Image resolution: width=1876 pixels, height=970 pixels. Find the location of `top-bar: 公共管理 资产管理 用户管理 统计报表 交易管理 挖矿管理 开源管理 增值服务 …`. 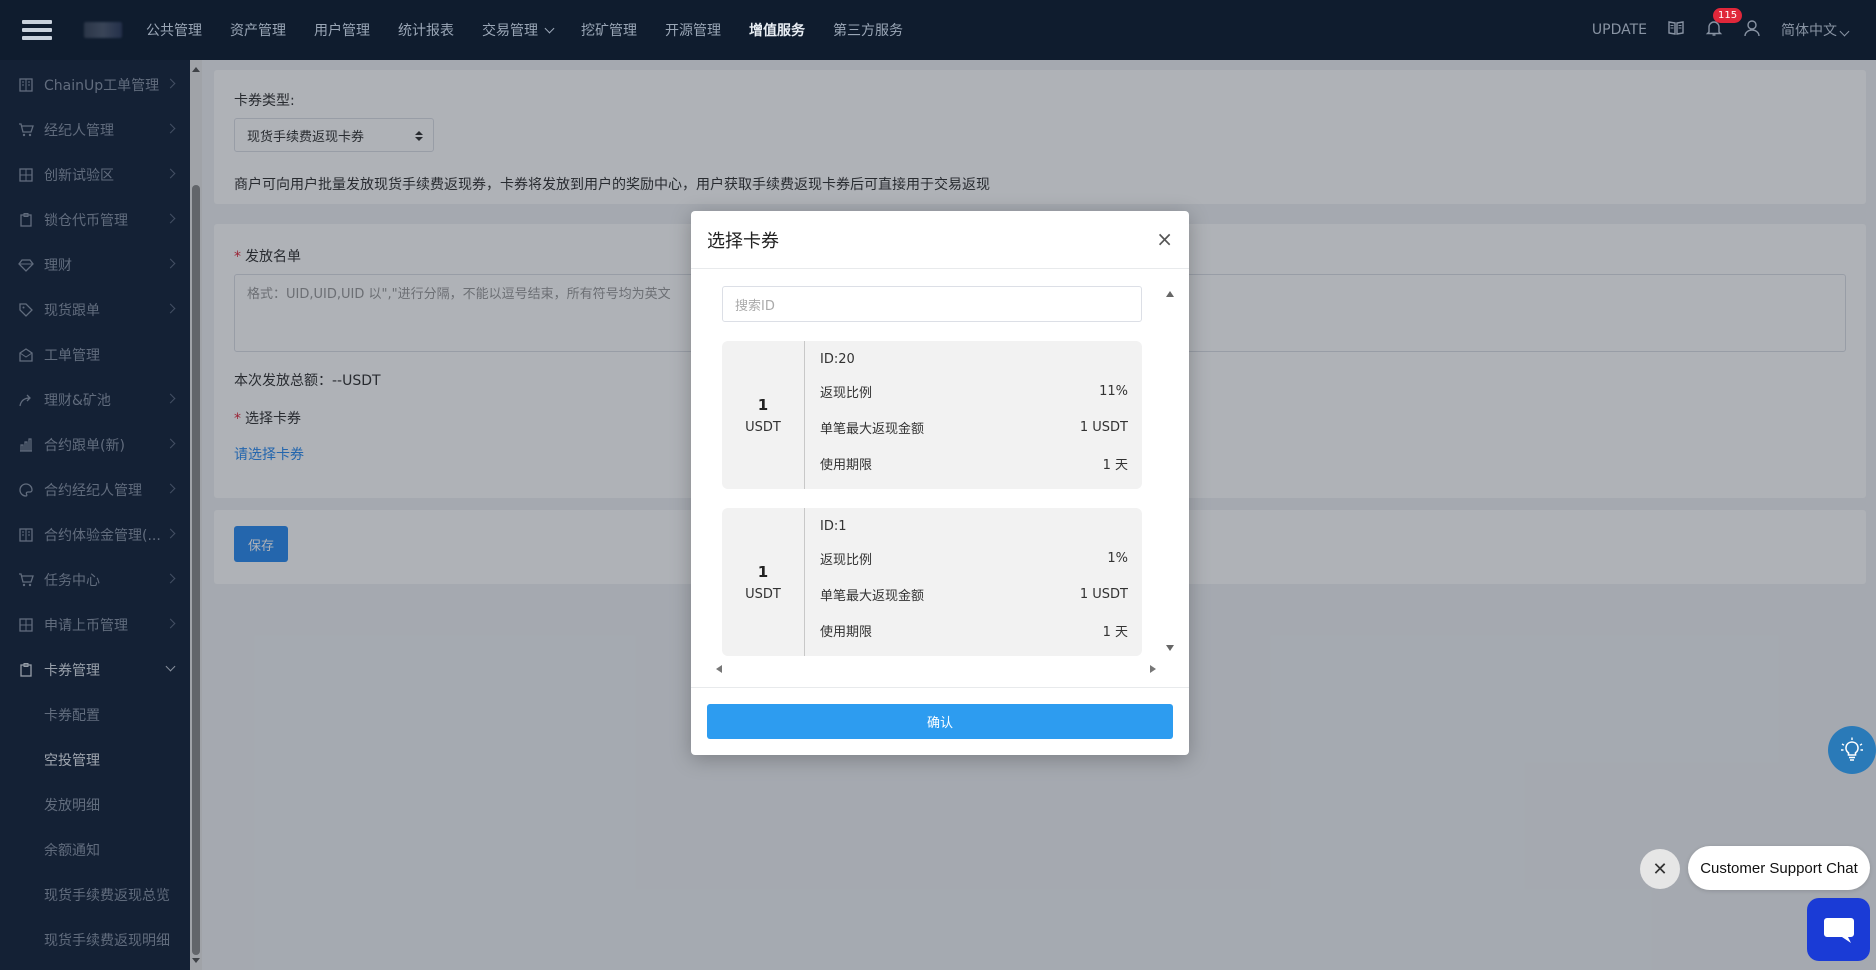

top-bar: 公共管理 资产管理 用户管理 统计报表 交易管理 挖矿管理 开源管理 增值服务 … is located at coordinates (938, 30).